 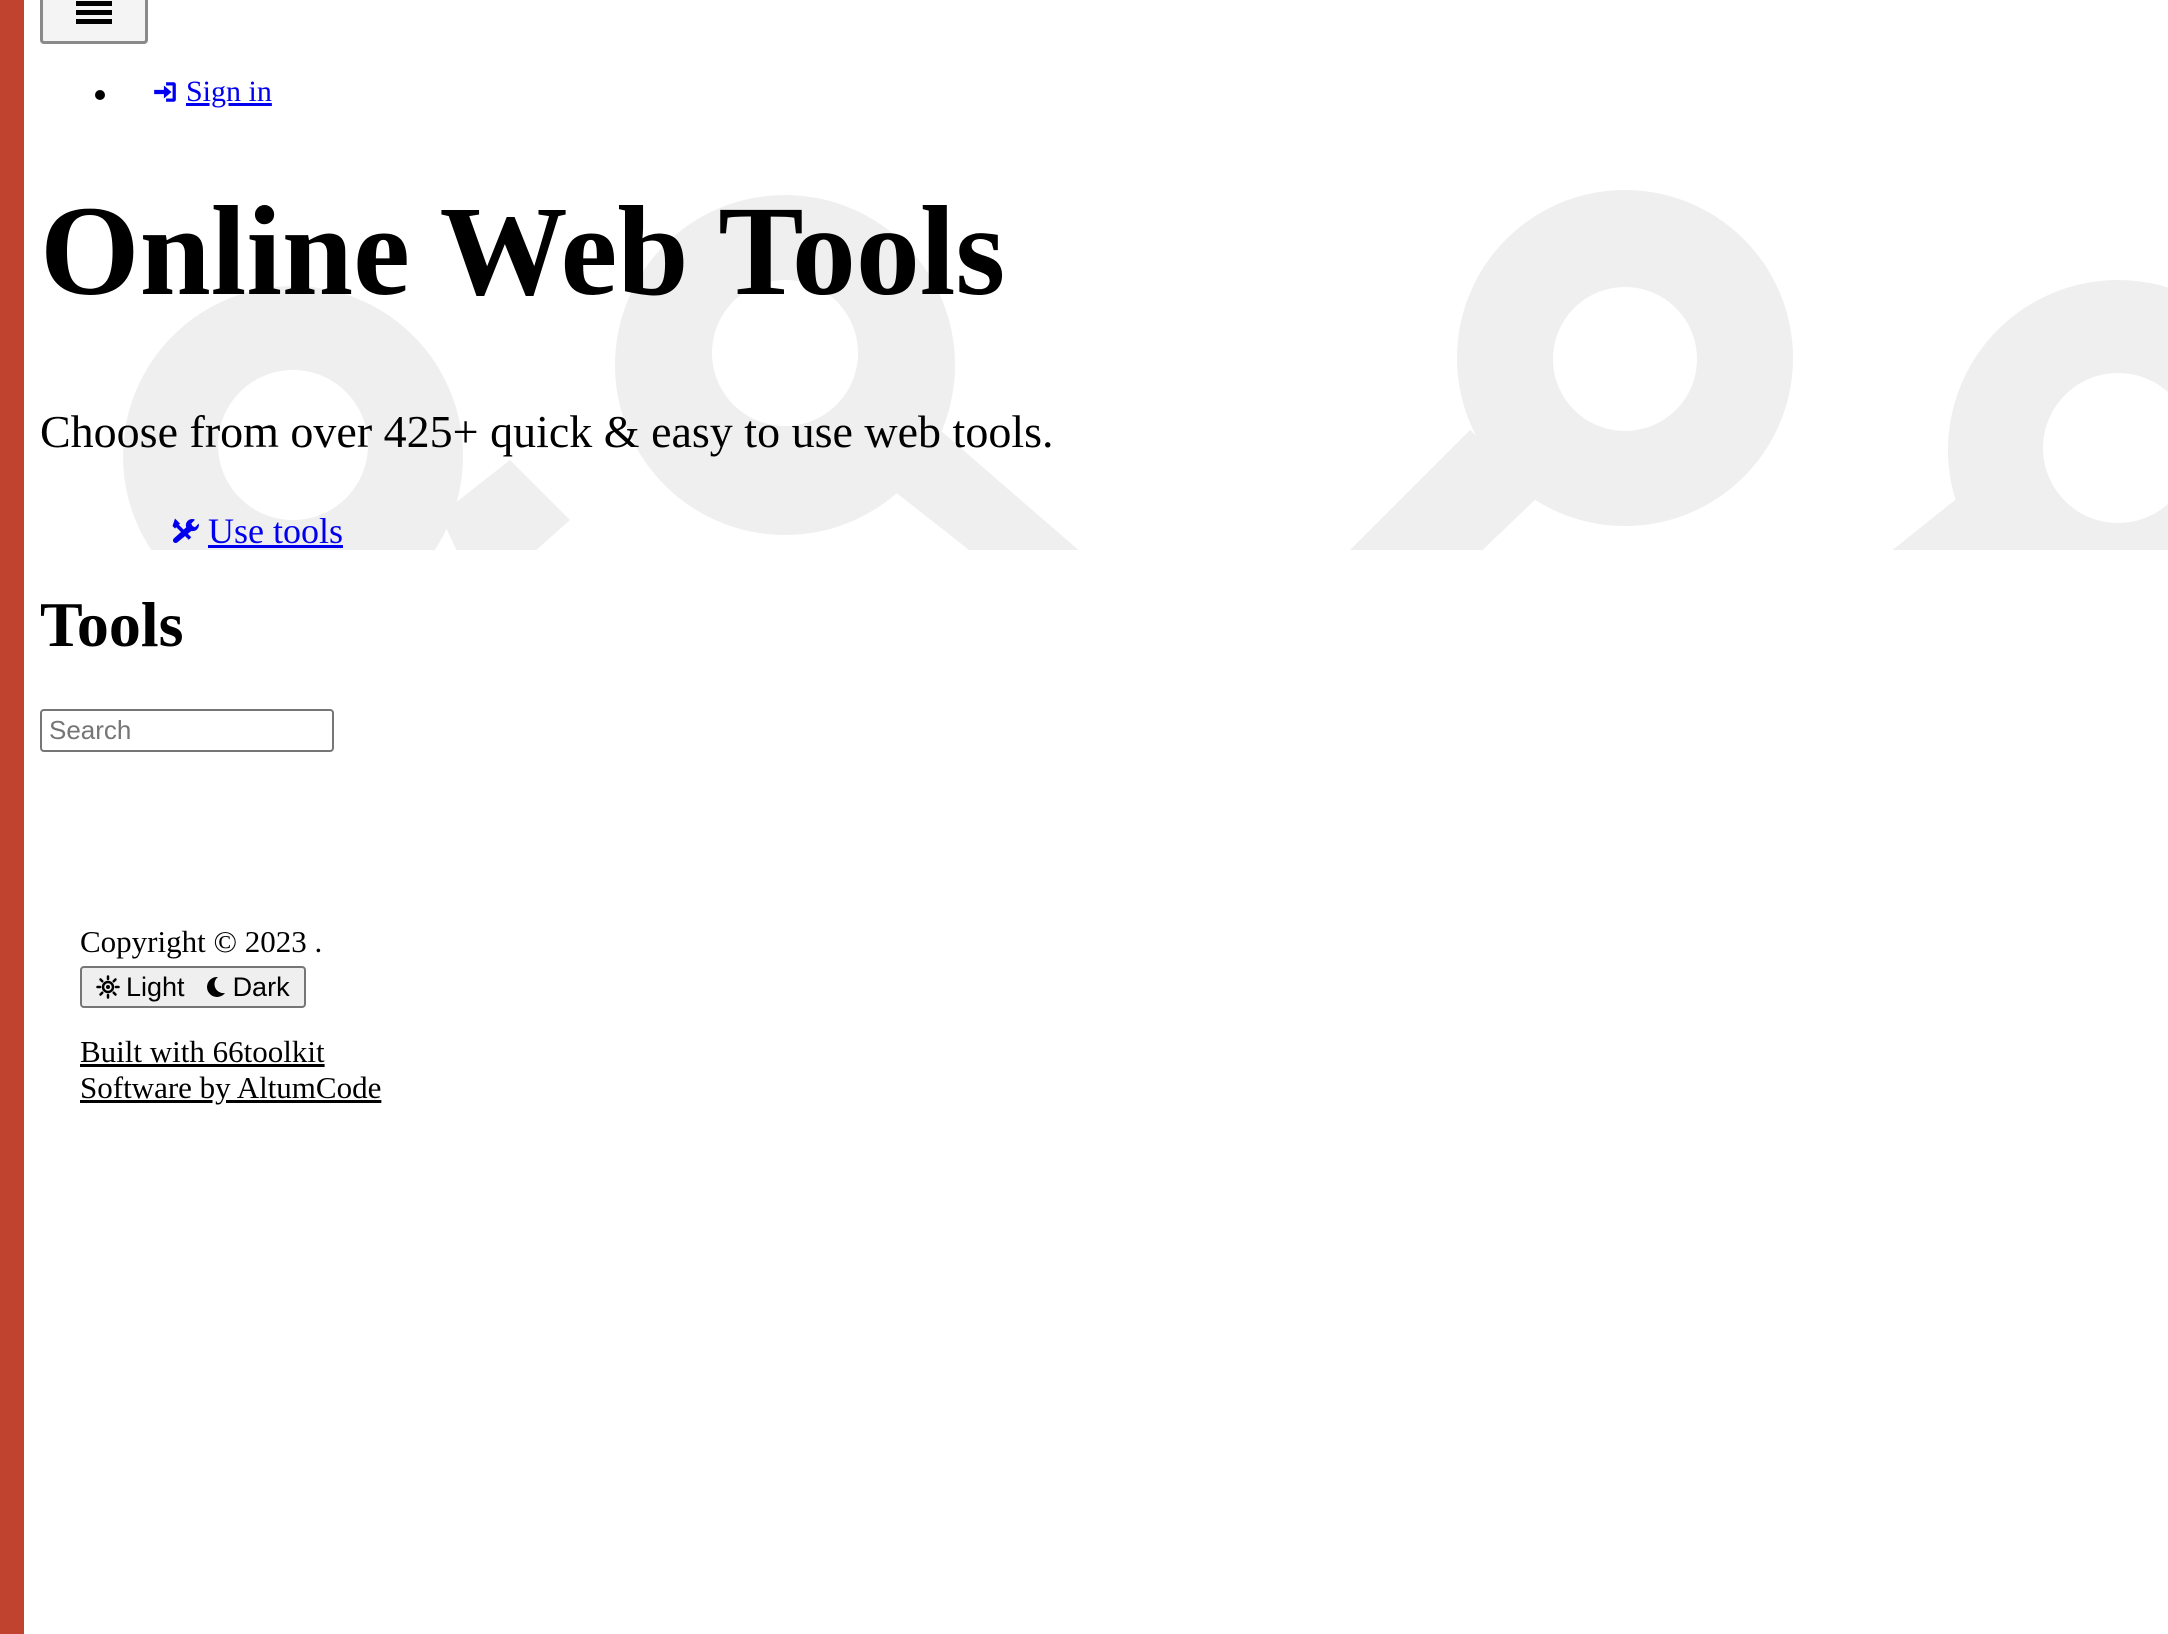 What do you see at coordinates (185, 531) in the screenshot?
I see `tools-icon` at bounding box center [185, 531].